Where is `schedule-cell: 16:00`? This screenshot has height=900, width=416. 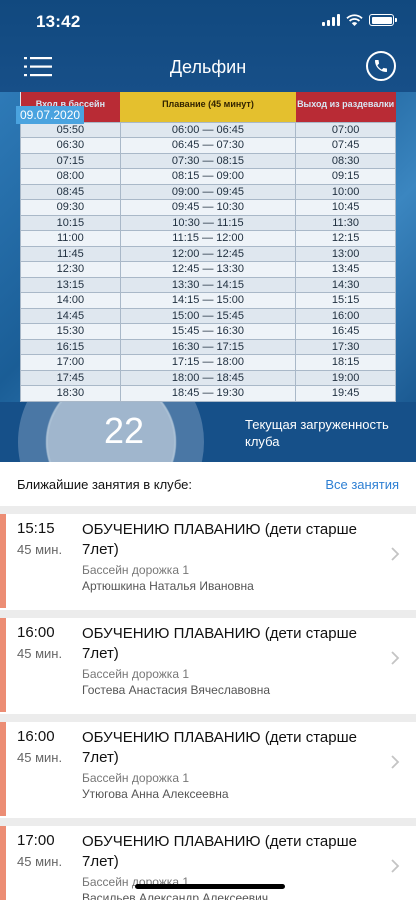
schedule-cell: 16:00 is located at coordinates (345, 315).